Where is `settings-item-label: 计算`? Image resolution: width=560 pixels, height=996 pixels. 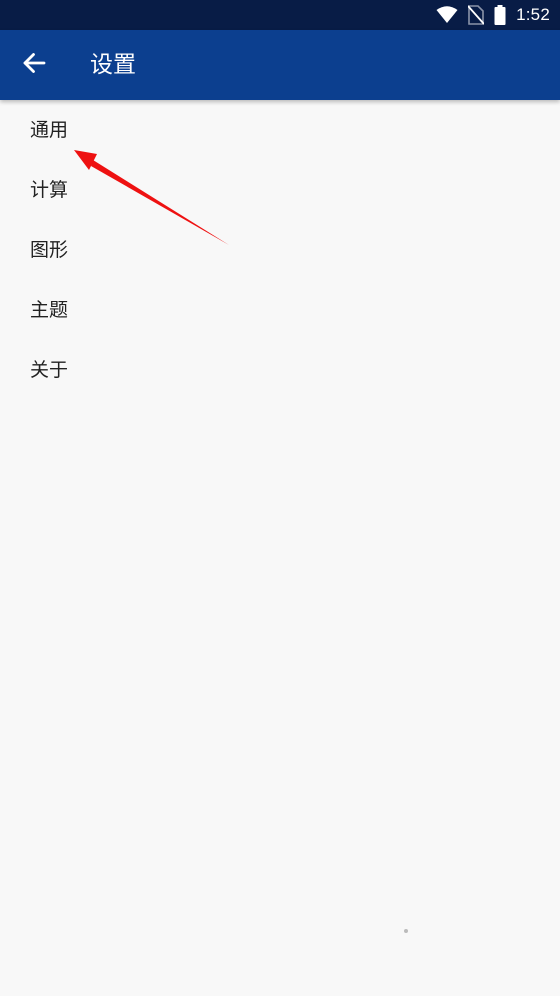 settings-item-label: 计算 is located at coordinates (49, 190).